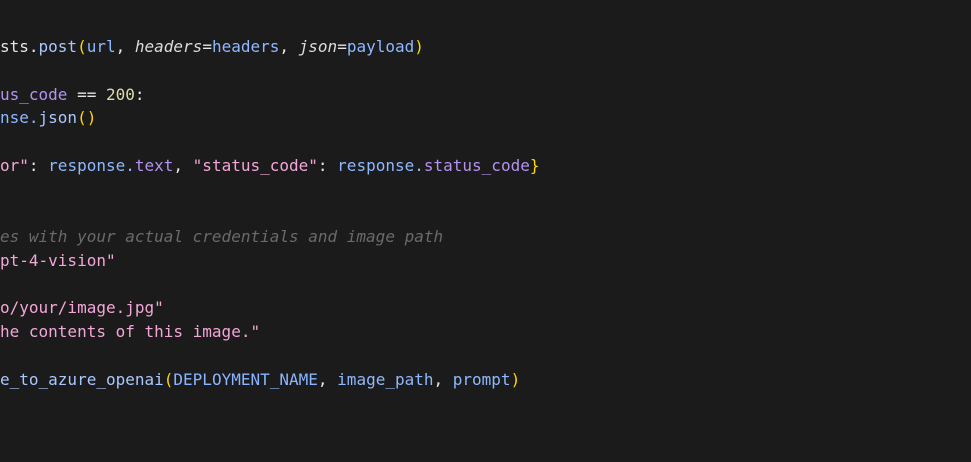  What do you see at coordinates (380, 46) in the screenshot?
I see `code-token: payload` at bounding box center [380, 46].